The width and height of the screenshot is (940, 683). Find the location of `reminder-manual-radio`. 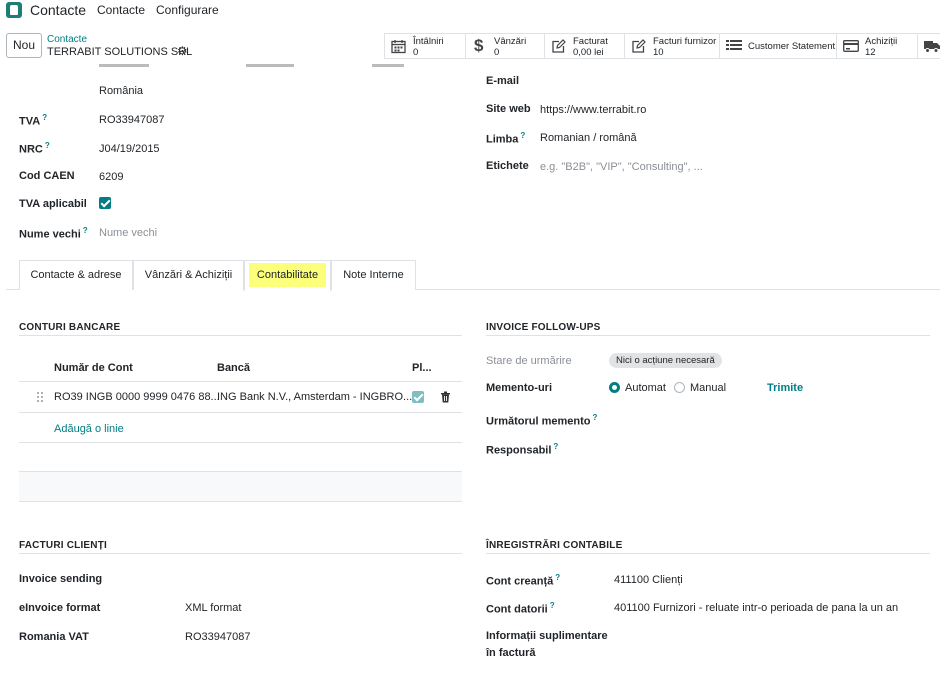

reminder-manual-radio is located at coordinates (679, 387).